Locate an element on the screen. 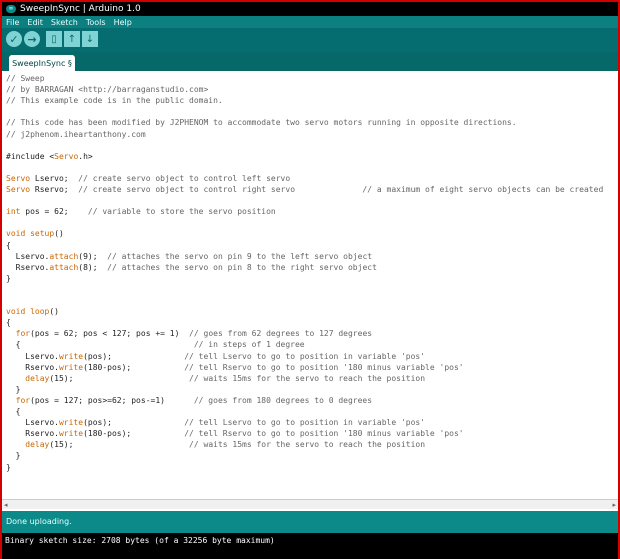  right-arrow-icon: → is located at coordinates (32, 39).